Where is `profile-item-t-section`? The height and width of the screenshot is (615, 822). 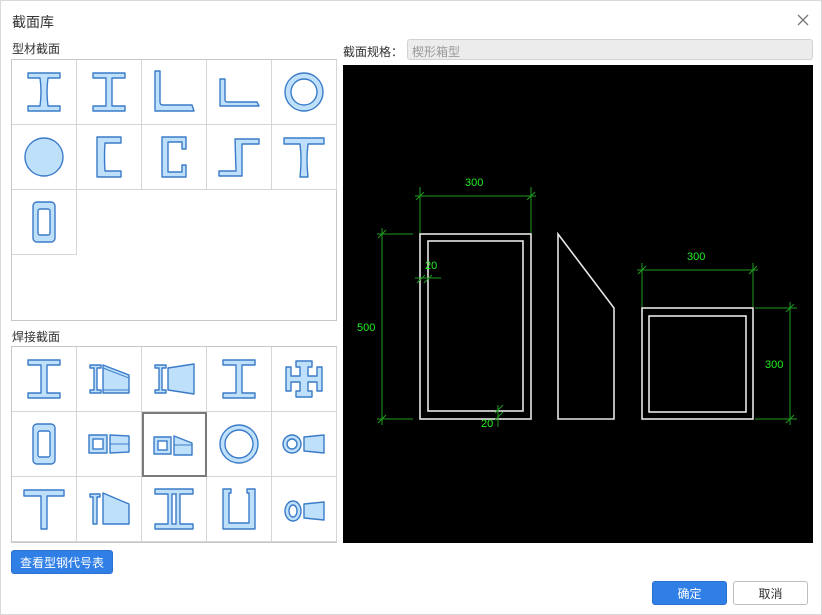
profile-item-t-section is located at coordinates (304, 157).